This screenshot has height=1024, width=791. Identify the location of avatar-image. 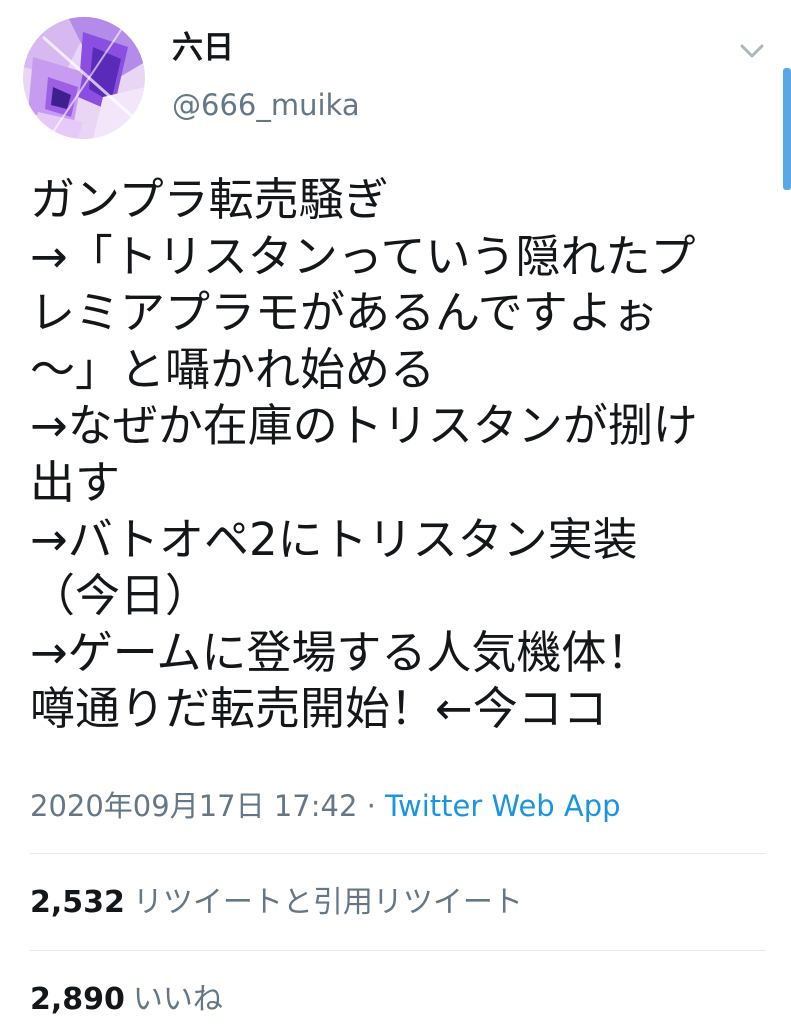
(84, 78).